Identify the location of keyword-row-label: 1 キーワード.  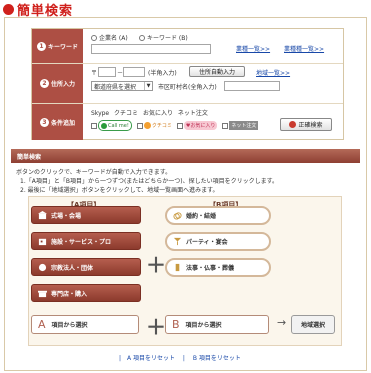
(57, 46).